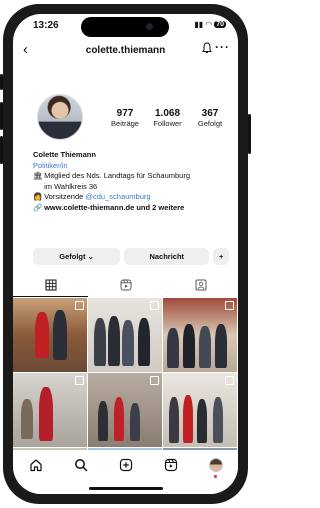  What do you see at coordinates (125, 465) in the screenshot?
I see `create-icon` at bounding box center [125, 465].